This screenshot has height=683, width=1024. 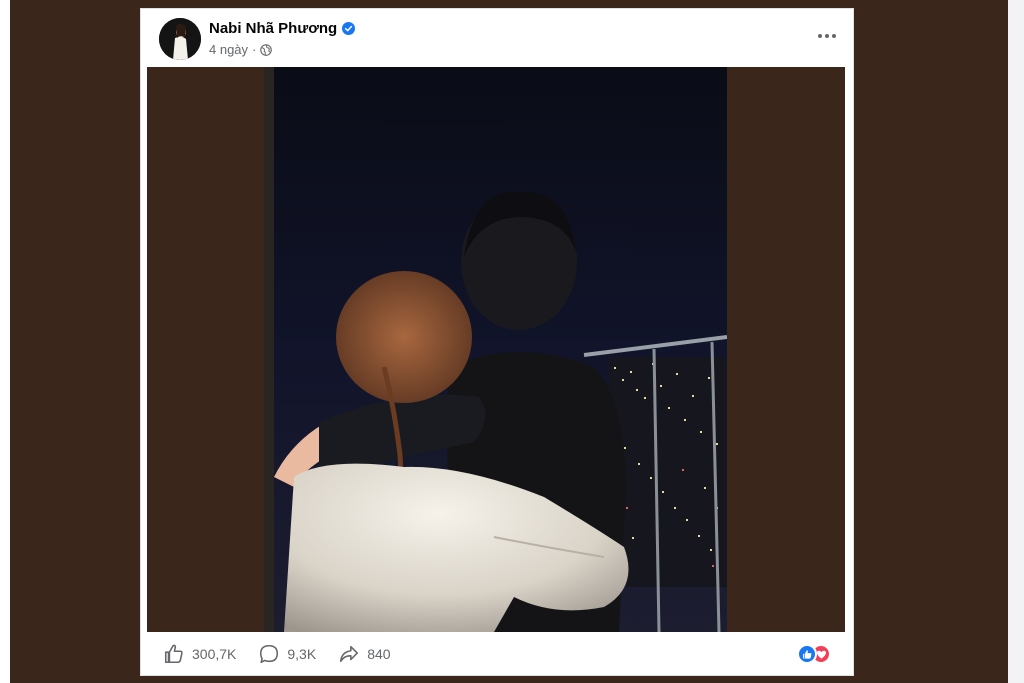 I want to click on author-name-text: Nabi Nhã Phương, so click(x=273, y=28).